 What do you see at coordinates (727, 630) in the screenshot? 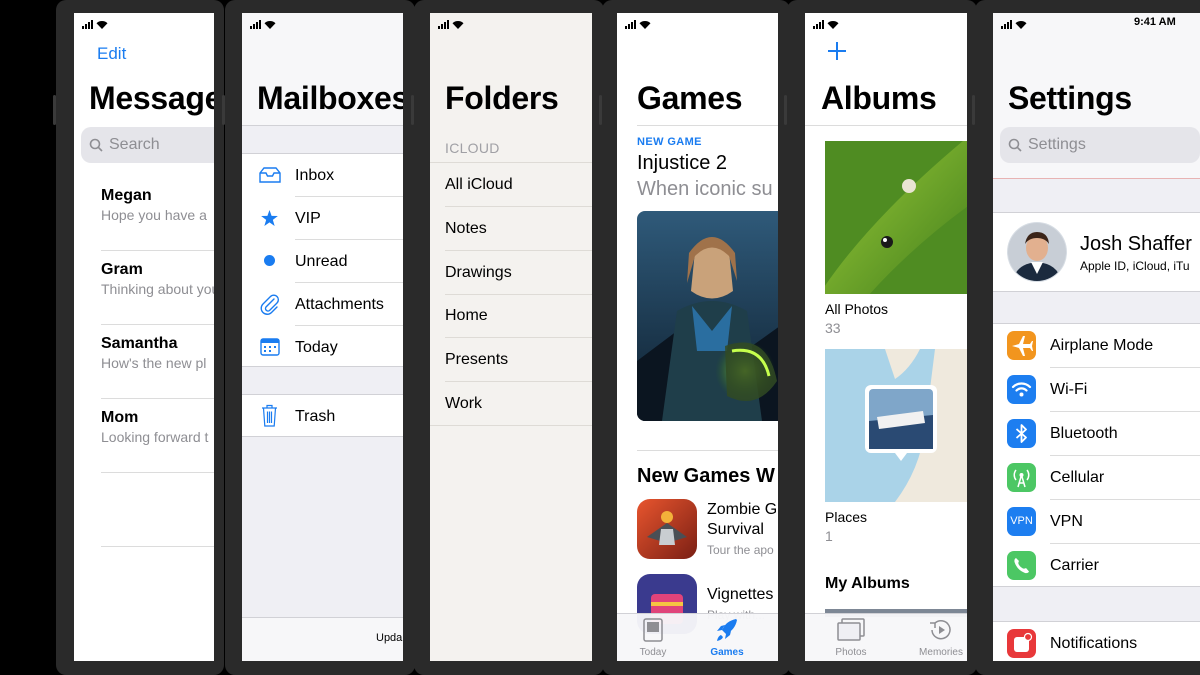
I see `rocket-icon` at bounding box center [727, 630].